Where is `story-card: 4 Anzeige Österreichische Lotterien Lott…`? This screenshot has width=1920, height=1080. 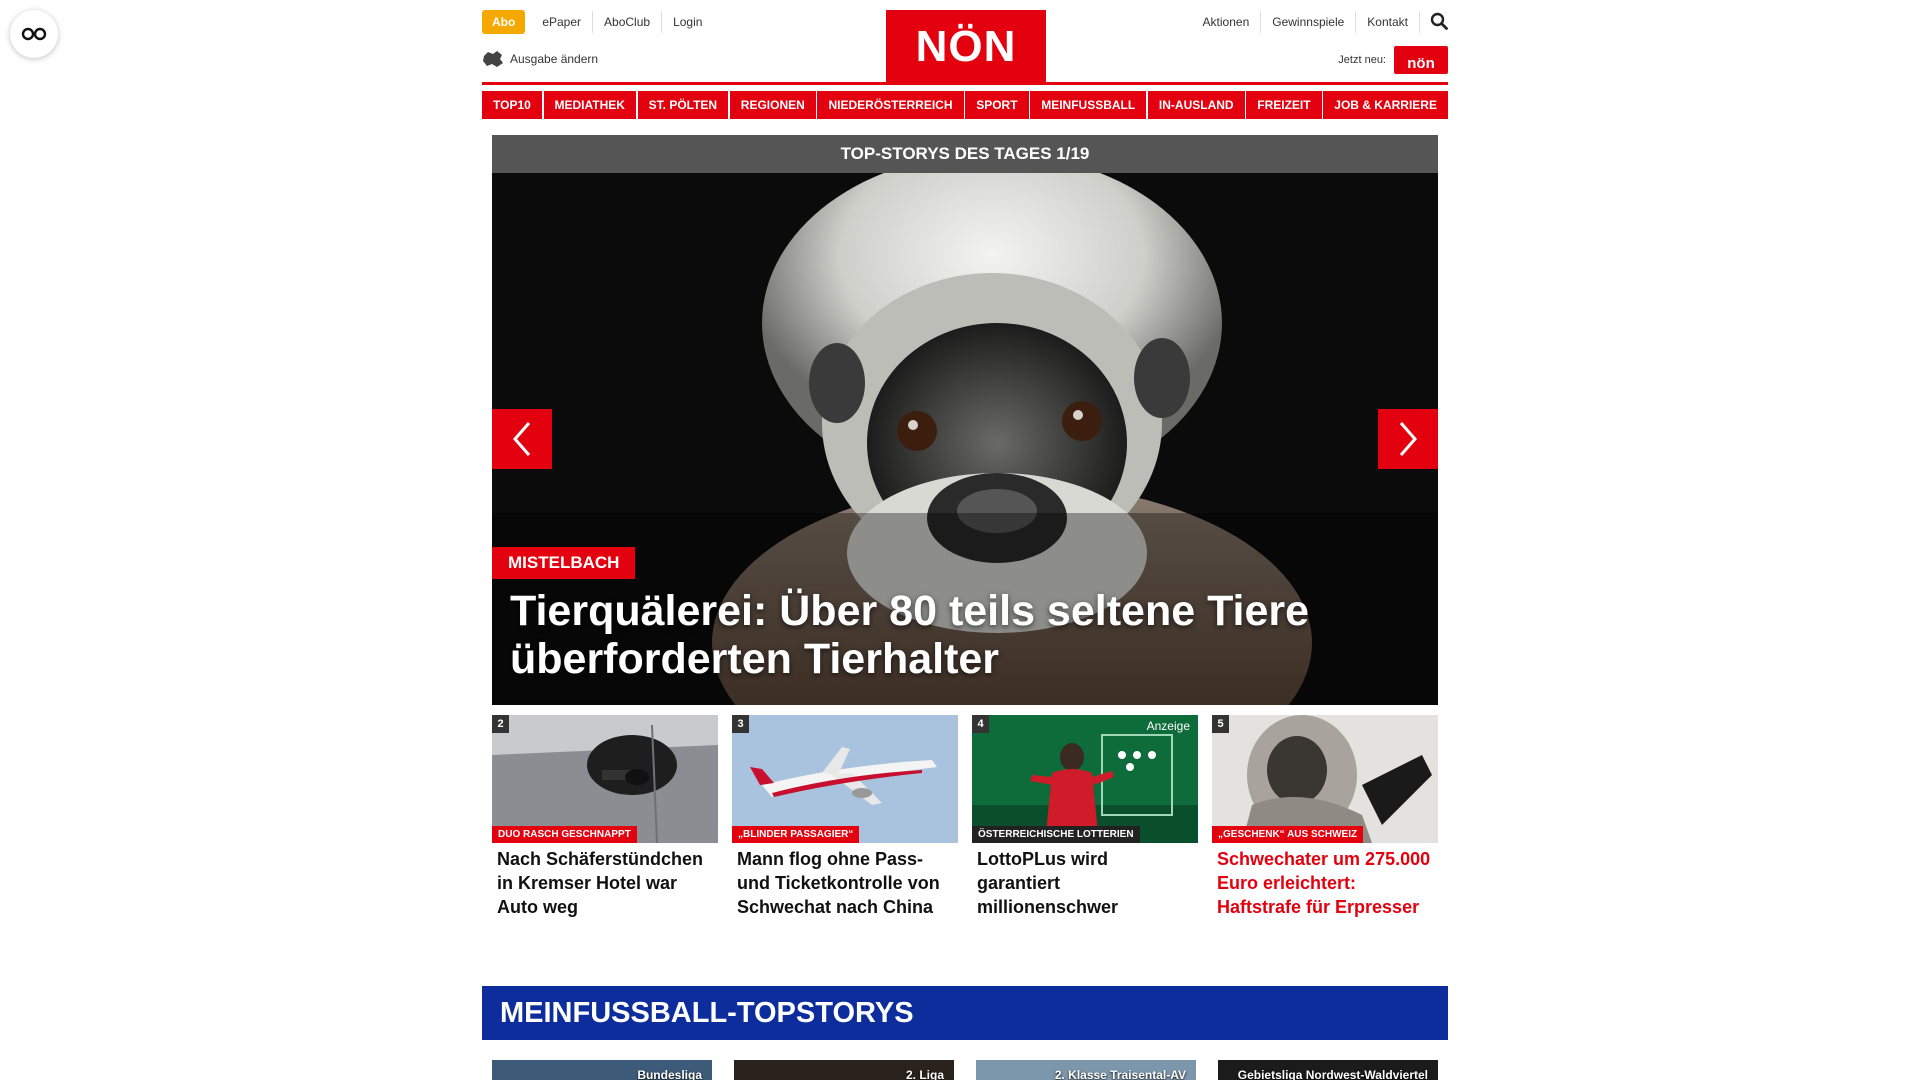 story-card: 4 Anzeige Österreichische Lotterien Lott… is located at coordinates (1085, 817).